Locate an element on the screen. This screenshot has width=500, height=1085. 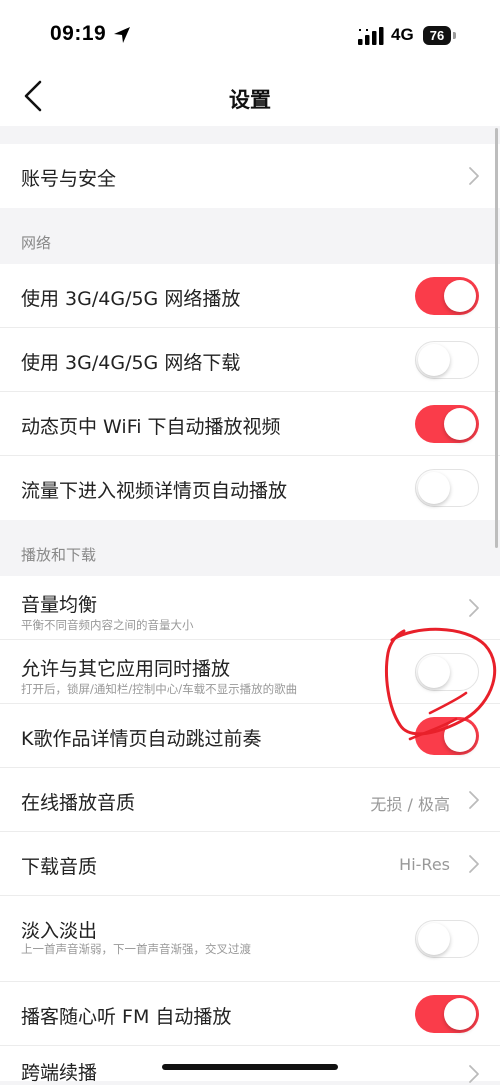
battery-icon: 76 is located at coordinates (437, 35).